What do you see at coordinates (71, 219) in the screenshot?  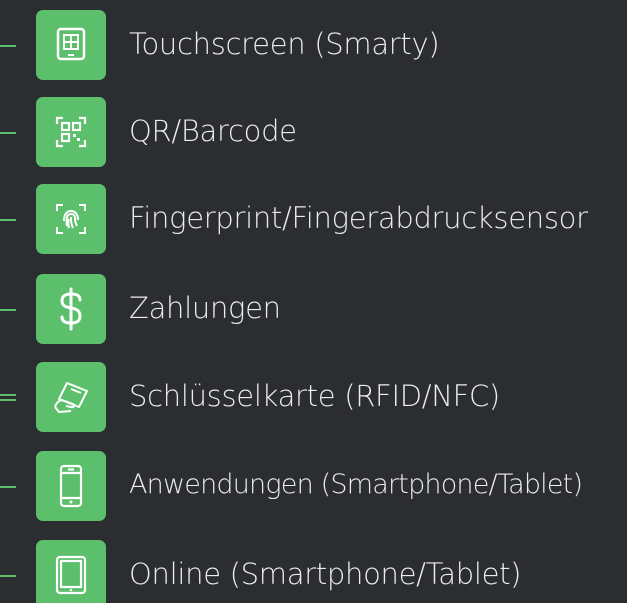 I see `fingerprint-icon` at bounding box center [71, 219].